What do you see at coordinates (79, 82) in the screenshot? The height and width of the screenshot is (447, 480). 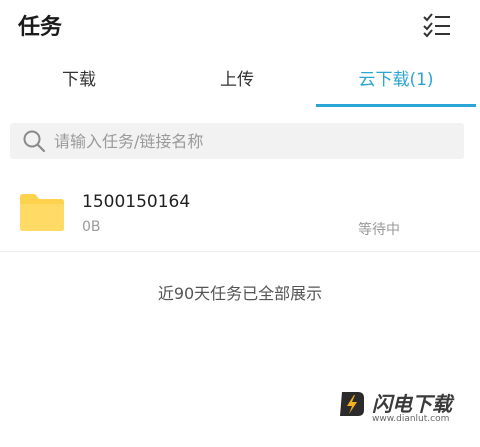 I see `tab-download: 下载` at bounding box center [79, 82].